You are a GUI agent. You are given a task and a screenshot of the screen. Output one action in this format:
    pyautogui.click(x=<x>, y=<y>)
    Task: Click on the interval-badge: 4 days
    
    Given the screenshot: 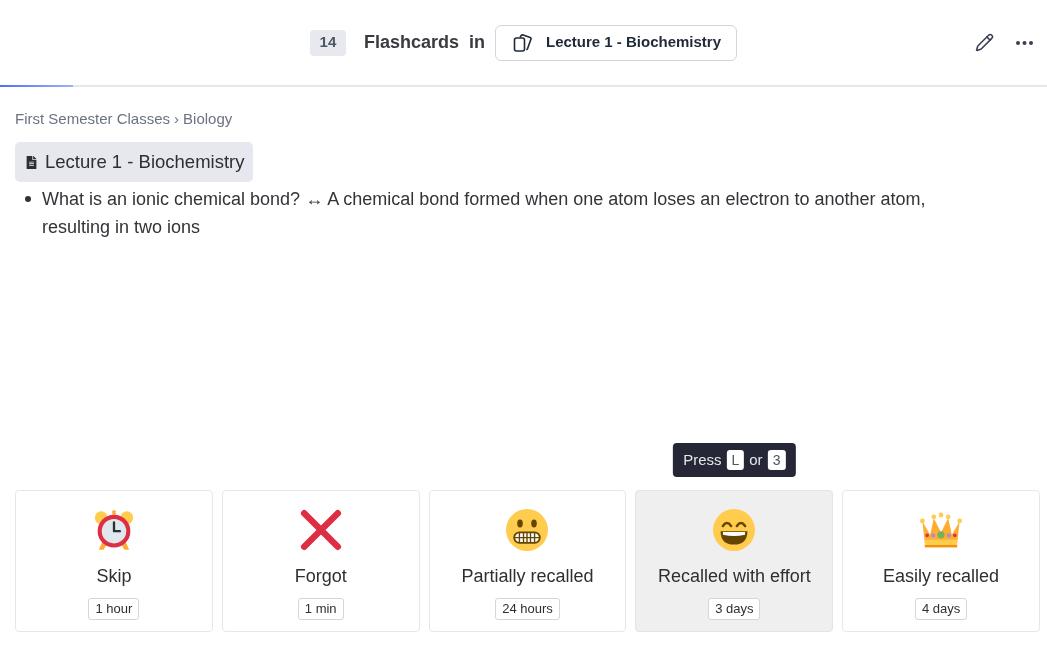 What is the action you would take?
    pyautogui.click(x=941, y=609)
    